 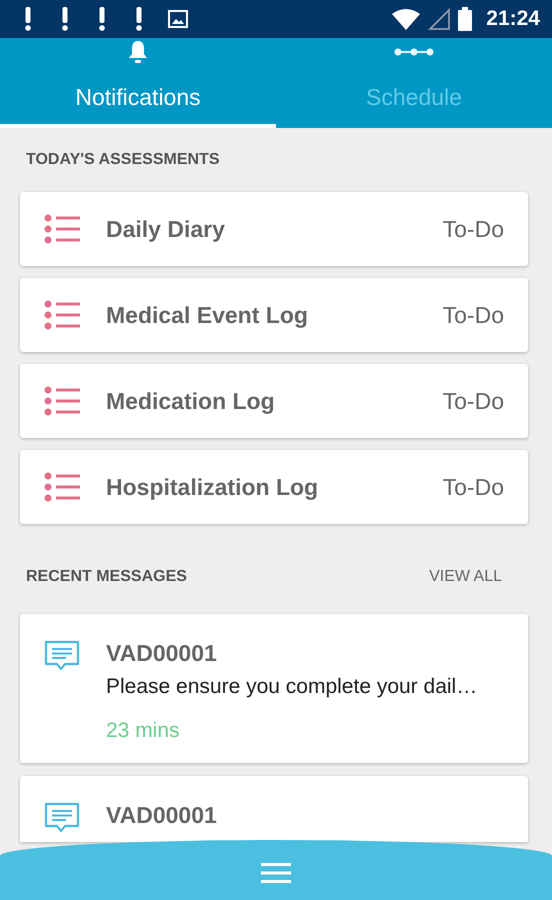 What do you see at coordinates (123, 160) in the screenshot?
I see `section-heading: TODAY'S ASSESSMENTS` at bounding box center [123, 160].